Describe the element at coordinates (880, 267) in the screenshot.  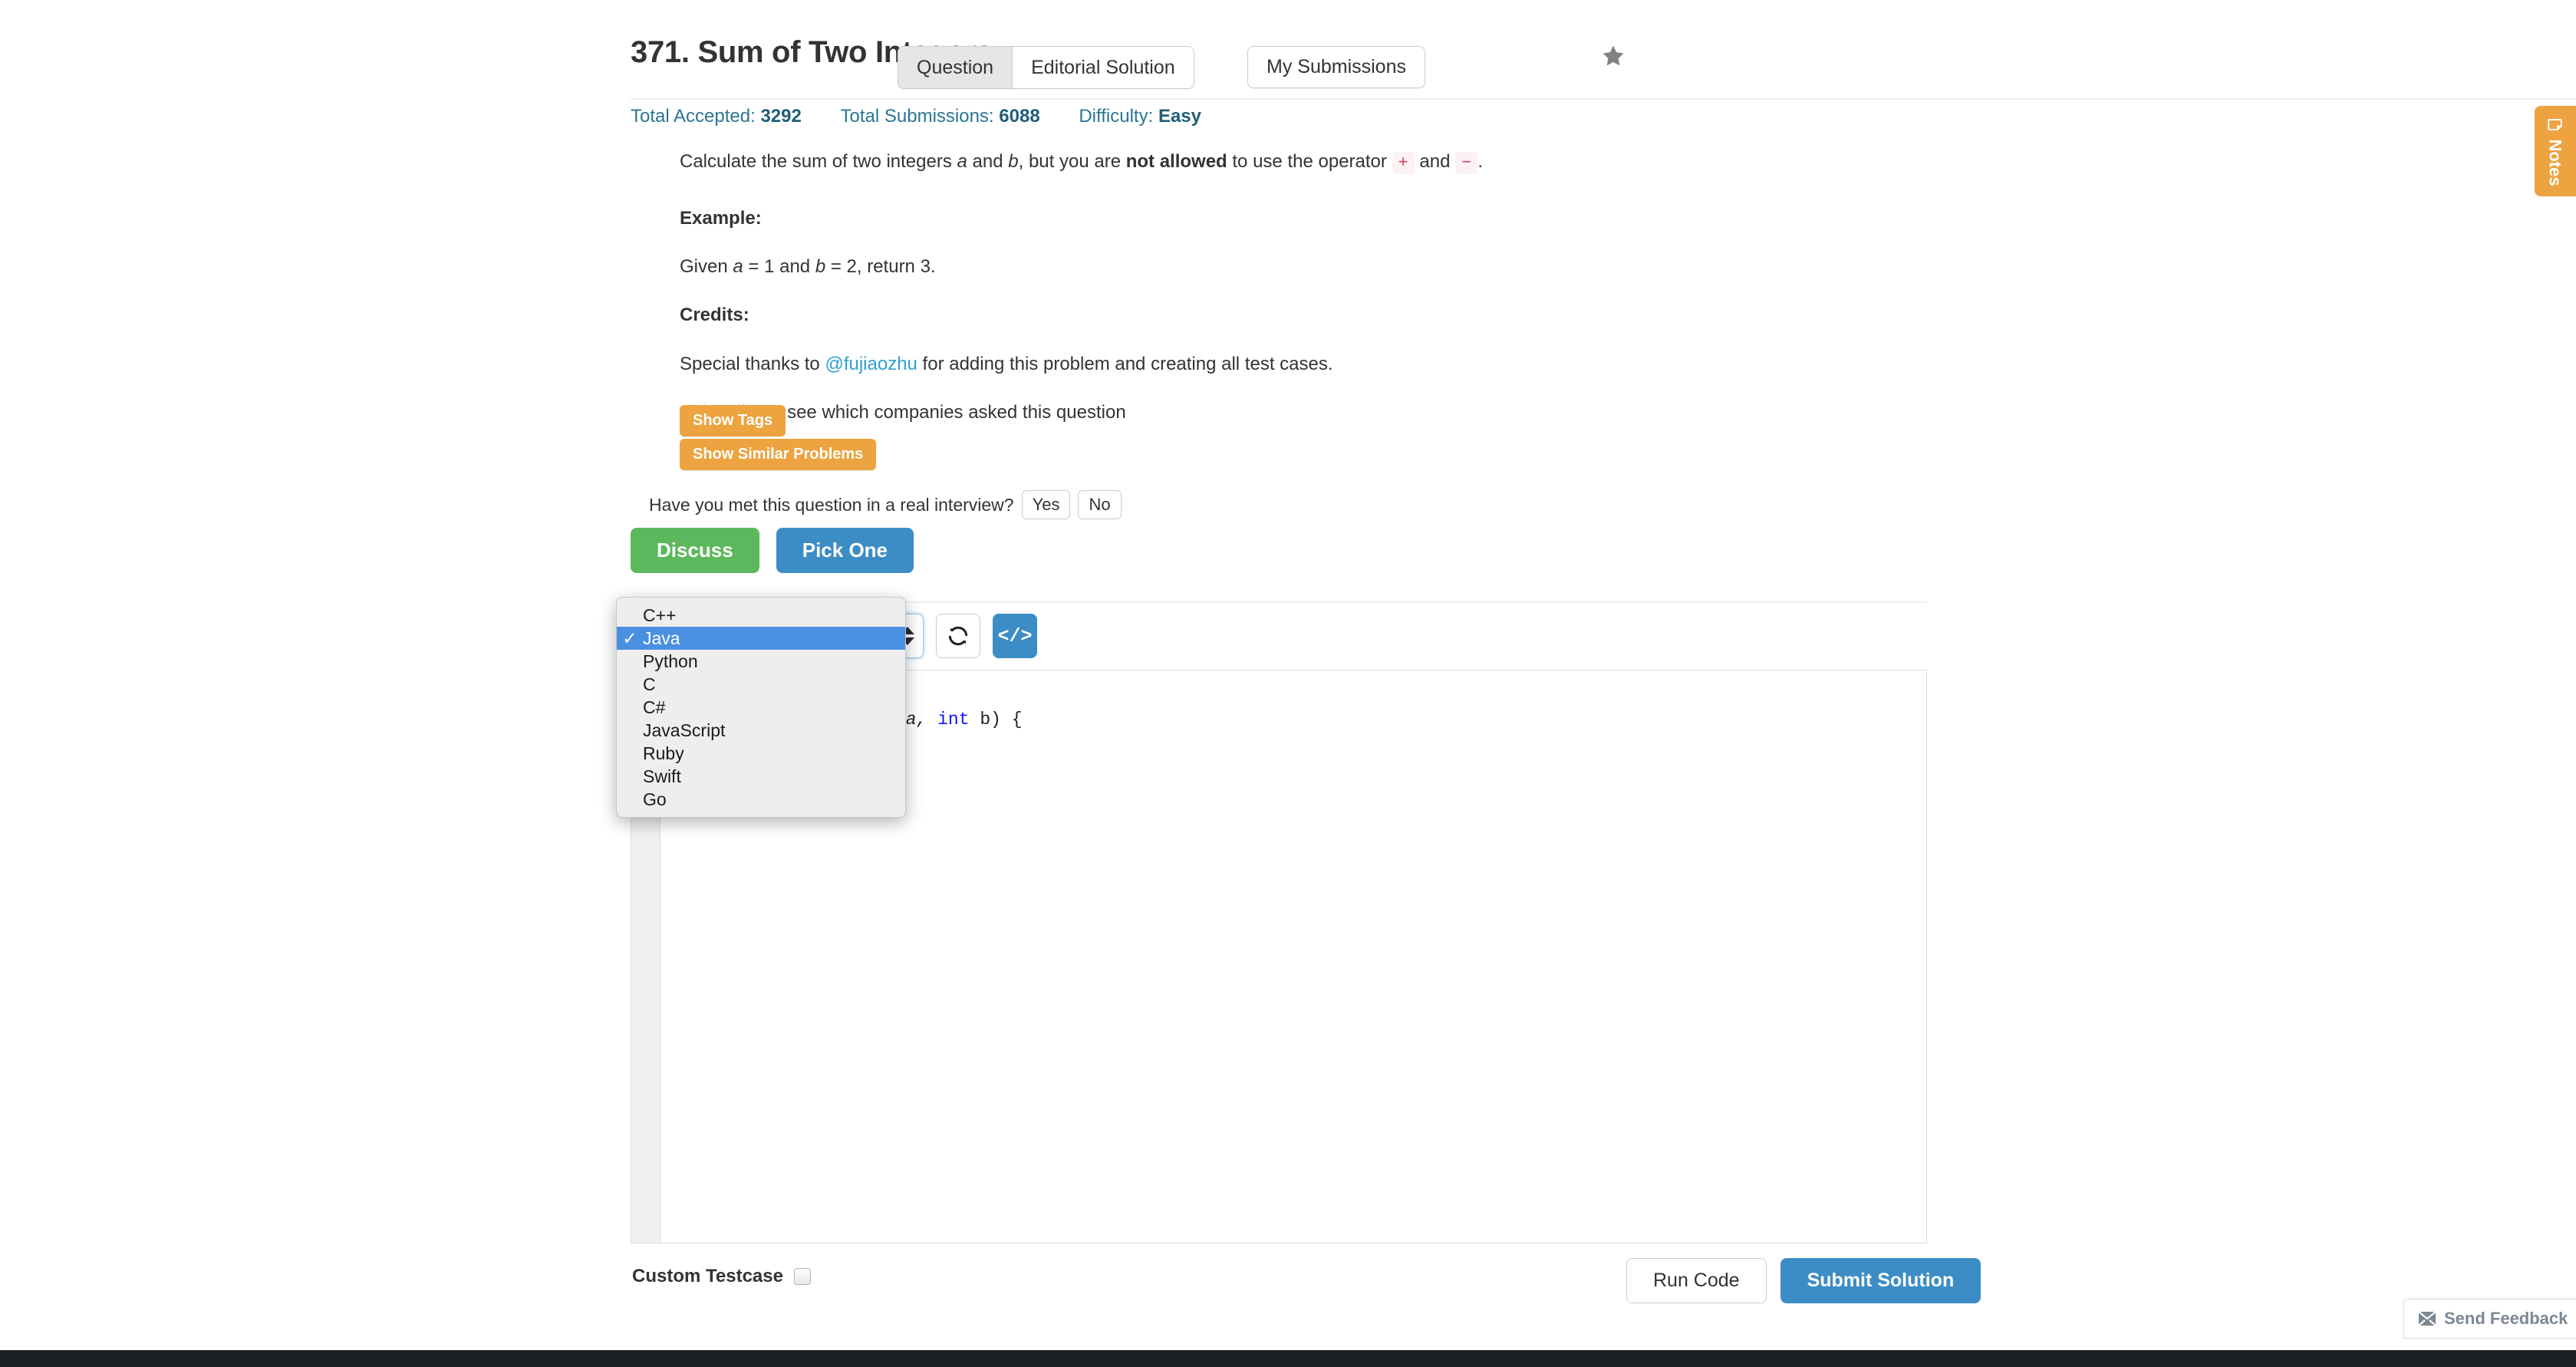
I see `example-eq2: = 2, return 3.` at that location.